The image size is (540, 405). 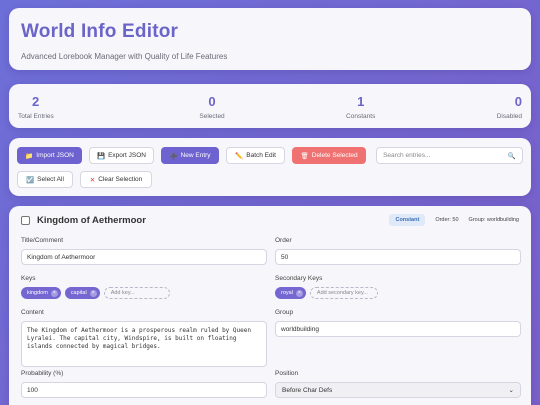 I want to click on secondary-keys-label: Secondary Keys, so click(x=299, y=278).